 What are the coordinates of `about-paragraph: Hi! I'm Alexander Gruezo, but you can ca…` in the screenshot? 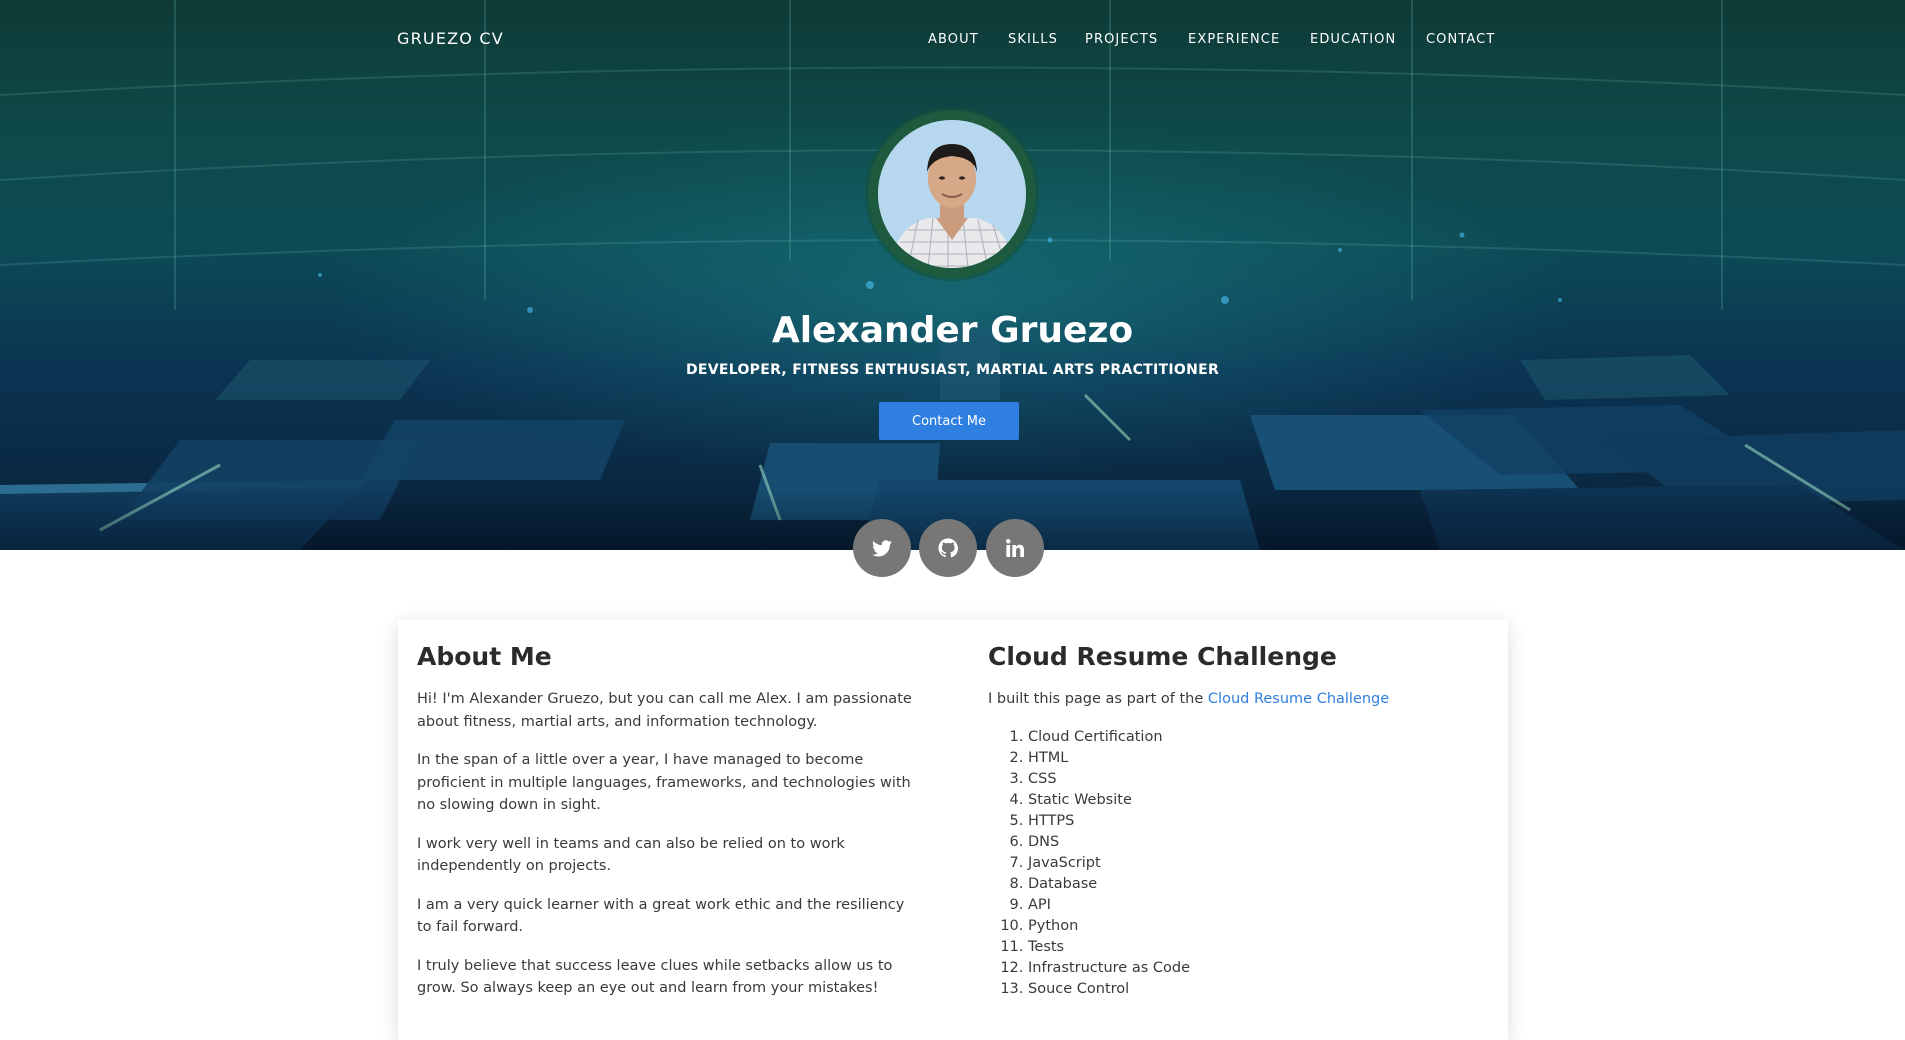 It's located at (664, 710).